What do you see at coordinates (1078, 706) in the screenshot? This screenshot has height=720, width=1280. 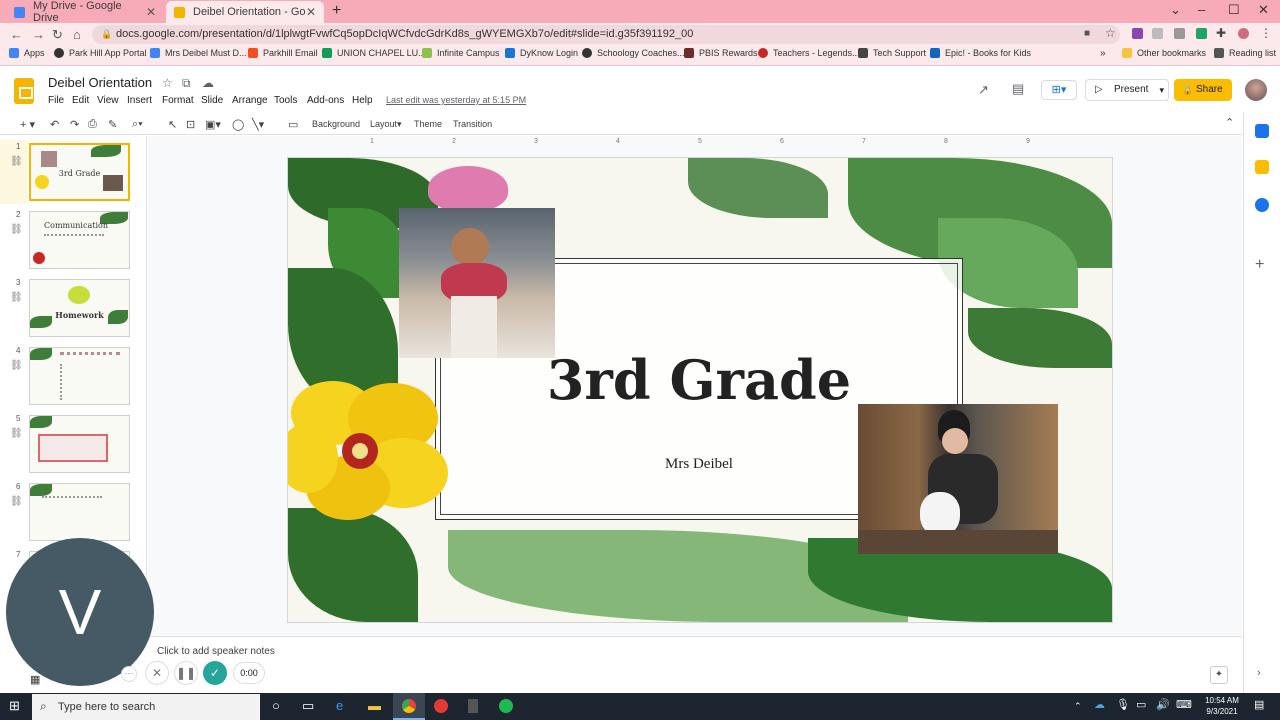 I see `tray-chevron-icon: ⌃` at bounding box center [1078, 706].